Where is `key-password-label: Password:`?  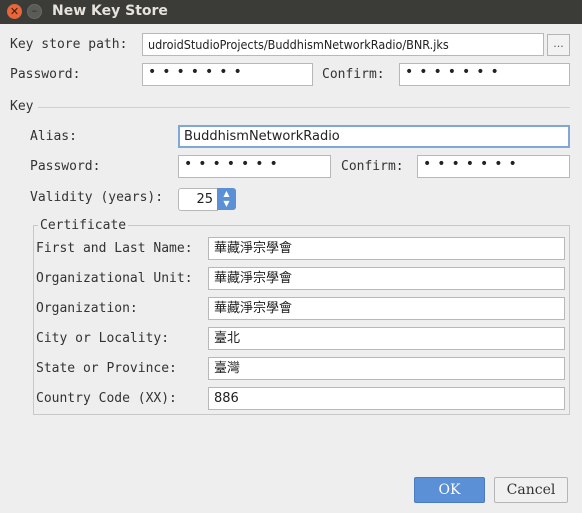 key-password-label: Password: is located at coordinates (65, 166).